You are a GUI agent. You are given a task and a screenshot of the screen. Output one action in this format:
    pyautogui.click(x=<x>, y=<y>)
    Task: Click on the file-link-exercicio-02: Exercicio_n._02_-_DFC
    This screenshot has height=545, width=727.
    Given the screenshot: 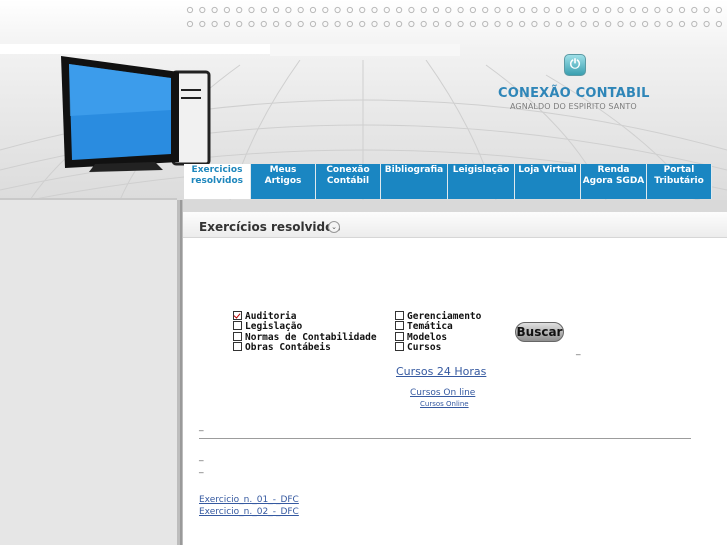 What is the action you would take?
    pyautogui.click(x=249, y=512)
    